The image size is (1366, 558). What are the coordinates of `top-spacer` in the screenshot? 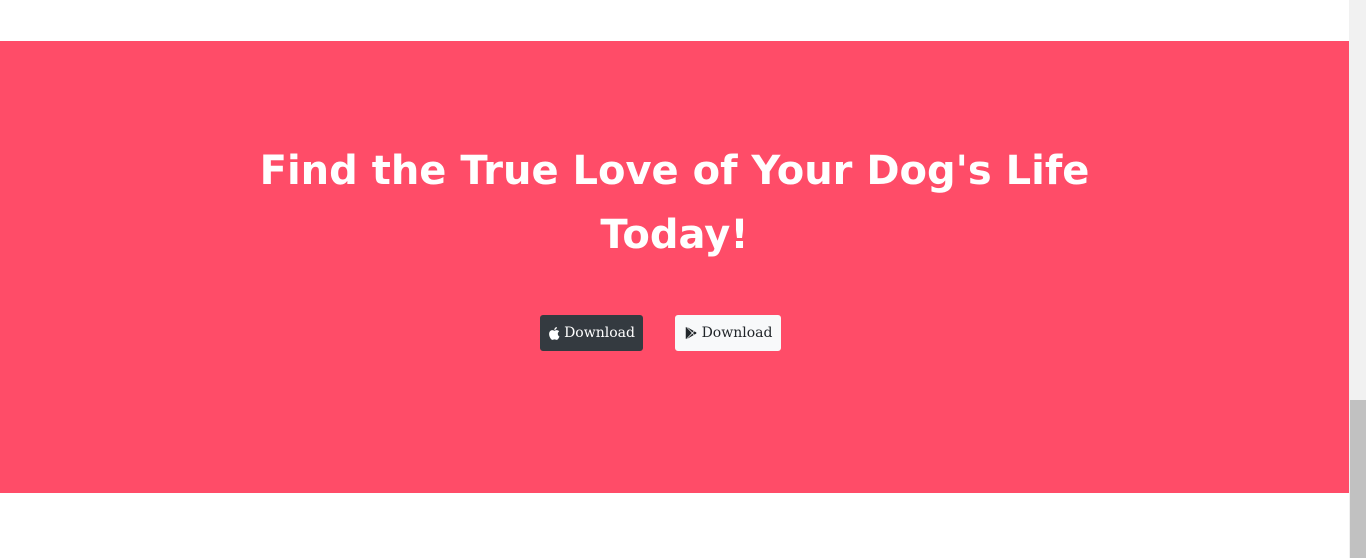 It's located at (674, 20).